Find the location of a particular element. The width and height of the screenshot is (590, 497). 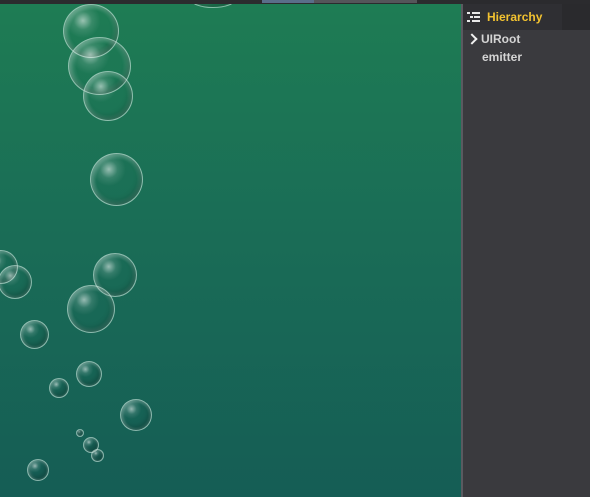

hierarchy-tab: Hierarchy is located at coordinates (512, 17).